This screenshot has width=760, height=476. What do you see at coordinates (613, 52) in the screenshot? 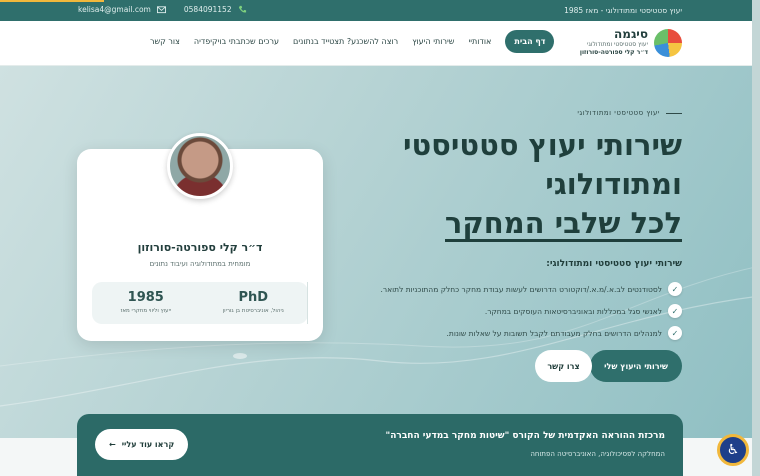
I see `logo-owner: ד״ר קלי ספורטה-סורוזון` at bounding box center [613, 52].